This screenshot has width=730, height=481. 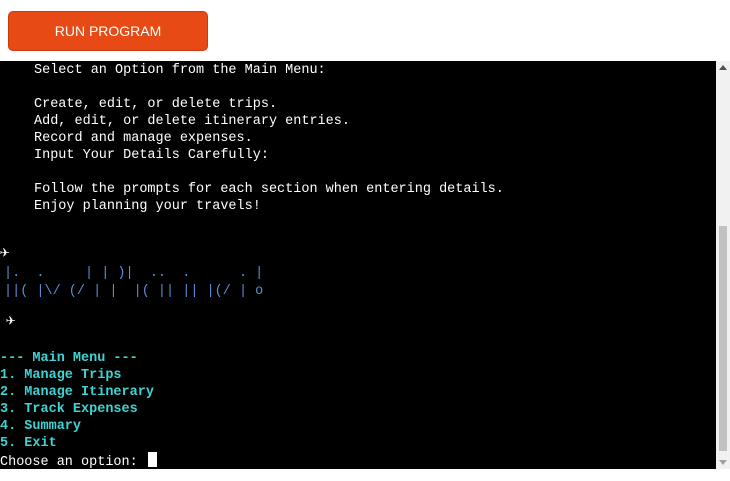 I want to click on ascii-banner-line: ||( |\/ (/ | | |( || || |(/ | o, so click(x=134, y=291).